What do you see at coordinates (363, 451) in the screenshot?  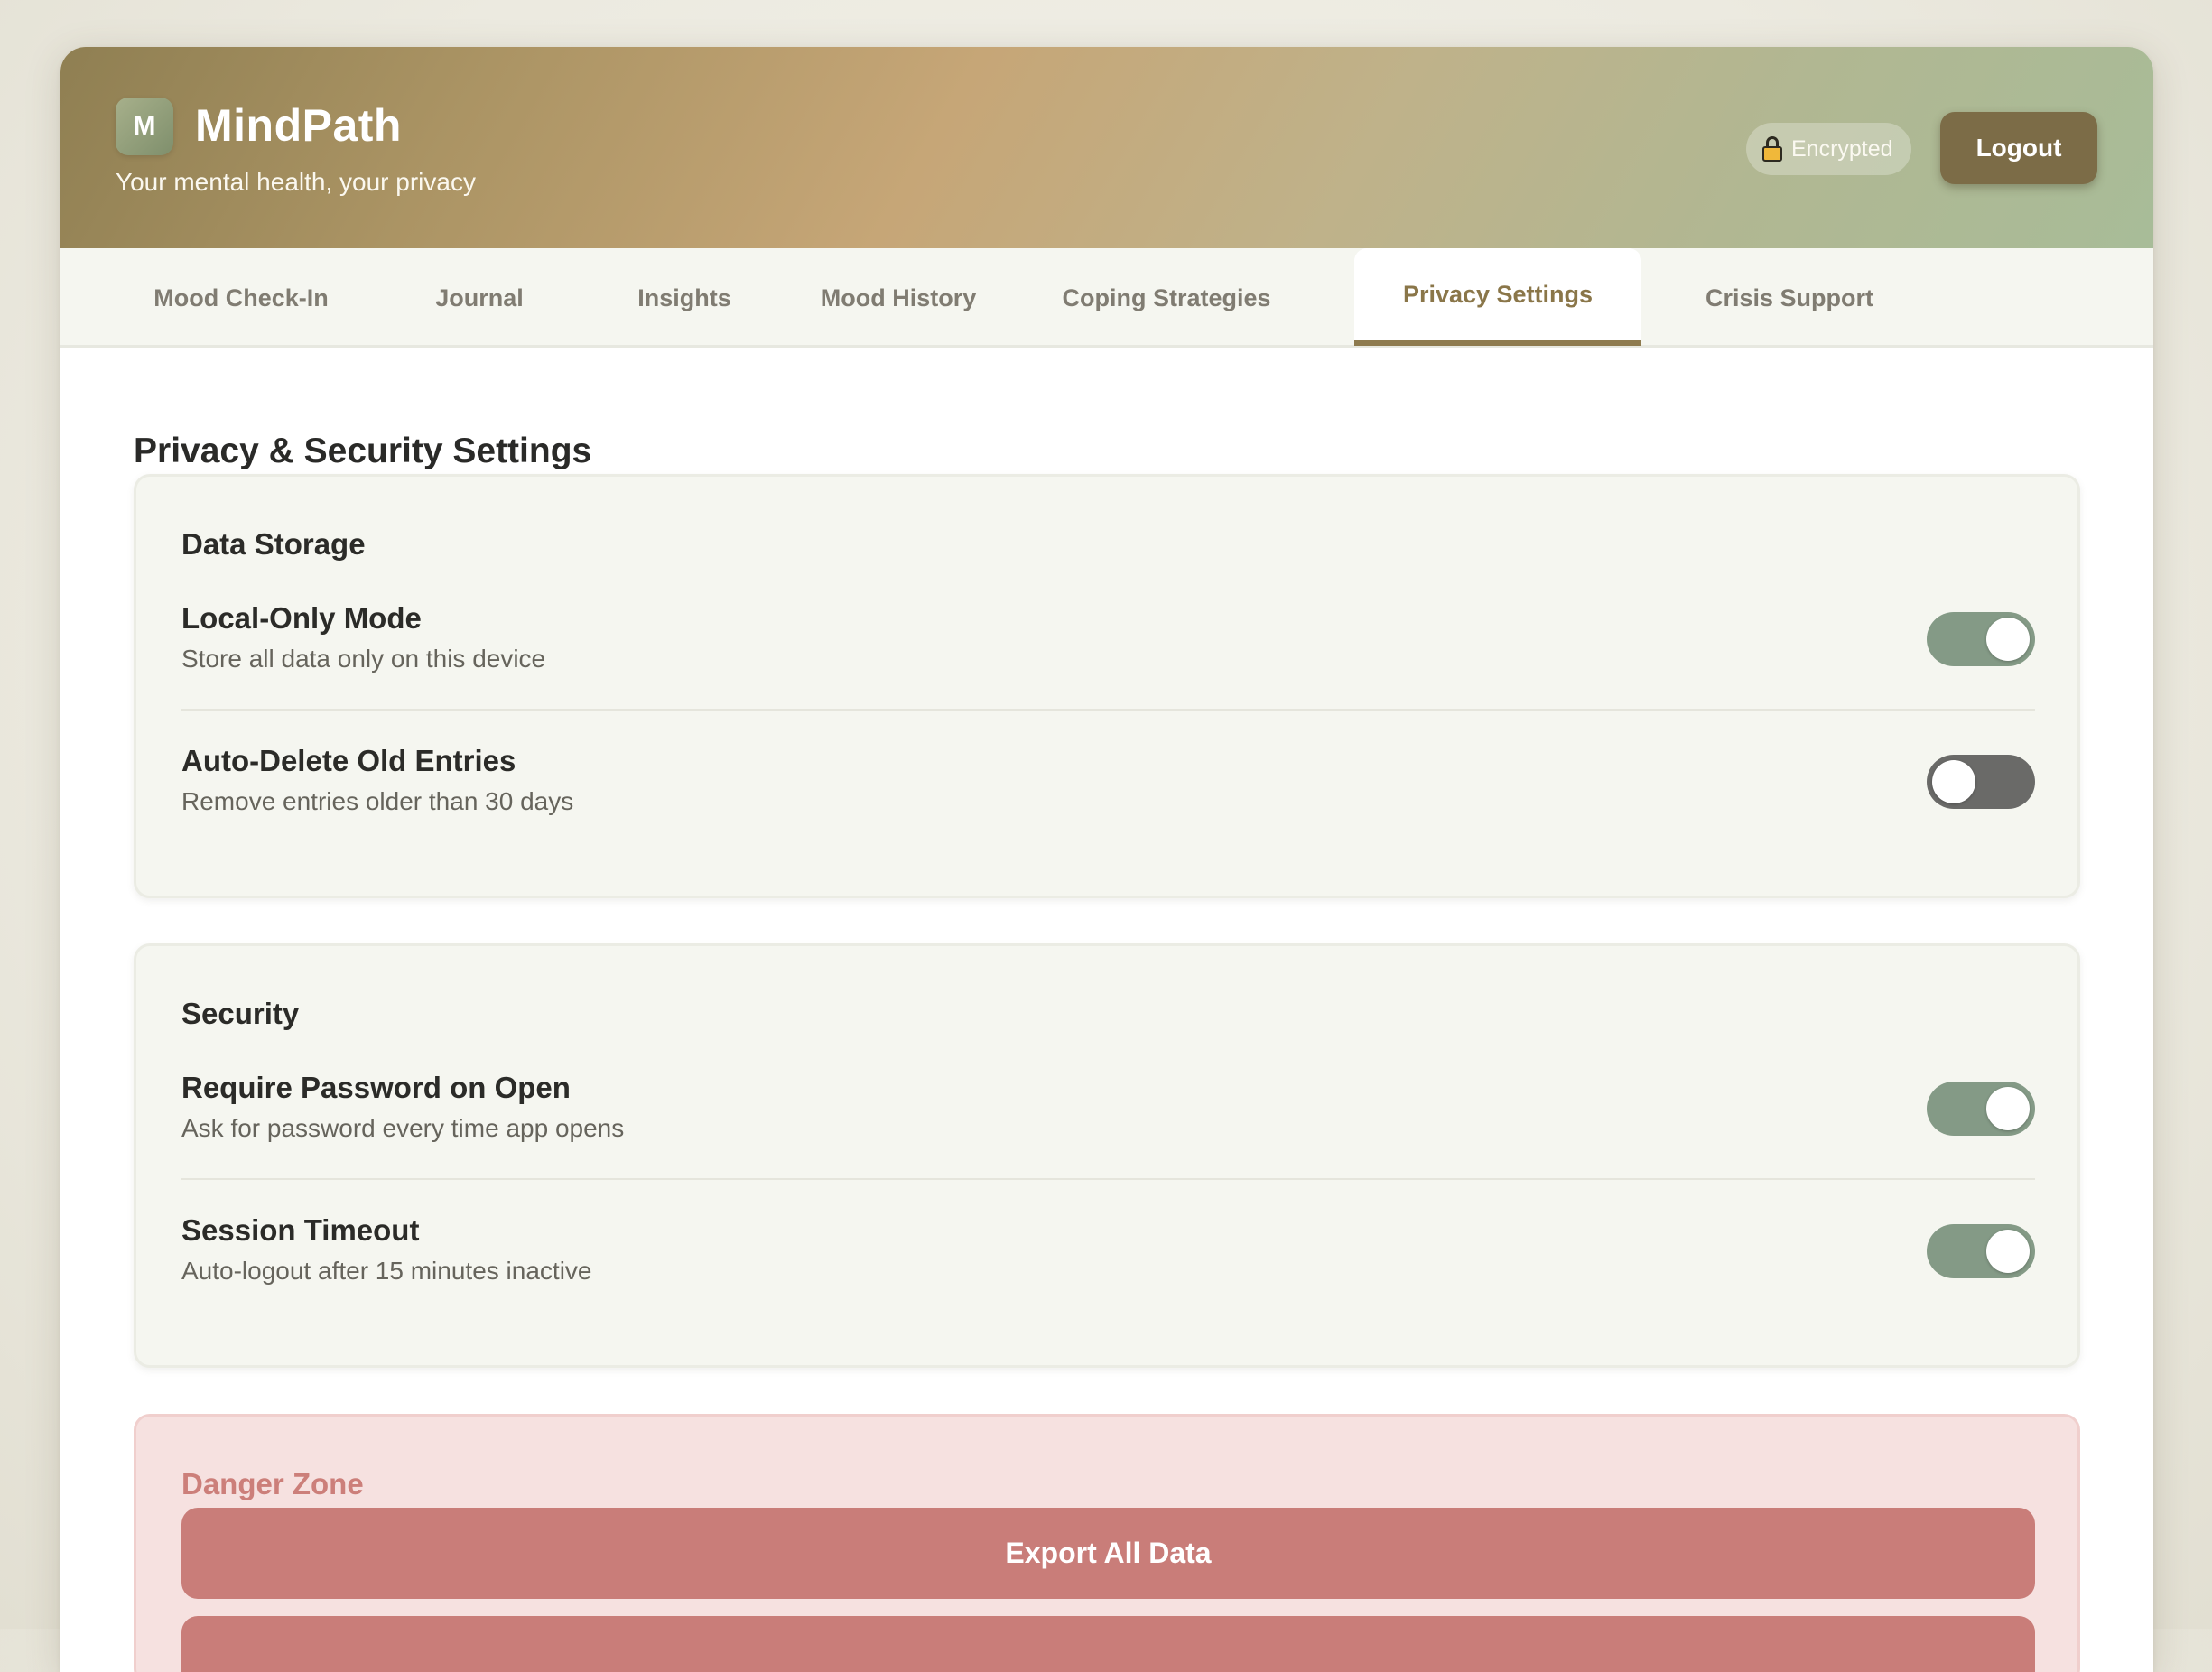 I see `page-title: Privacy & Security Settings` at bounding box center [363, 451].